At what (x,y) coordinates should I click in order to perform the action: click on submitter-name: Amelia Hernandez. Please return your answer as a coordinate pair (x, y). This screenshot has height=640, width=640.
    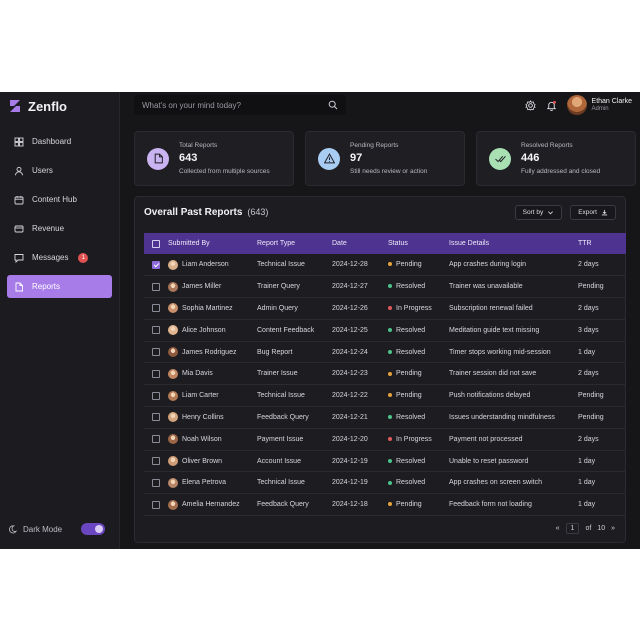
    Looking at the image, I should click on (211, 505).